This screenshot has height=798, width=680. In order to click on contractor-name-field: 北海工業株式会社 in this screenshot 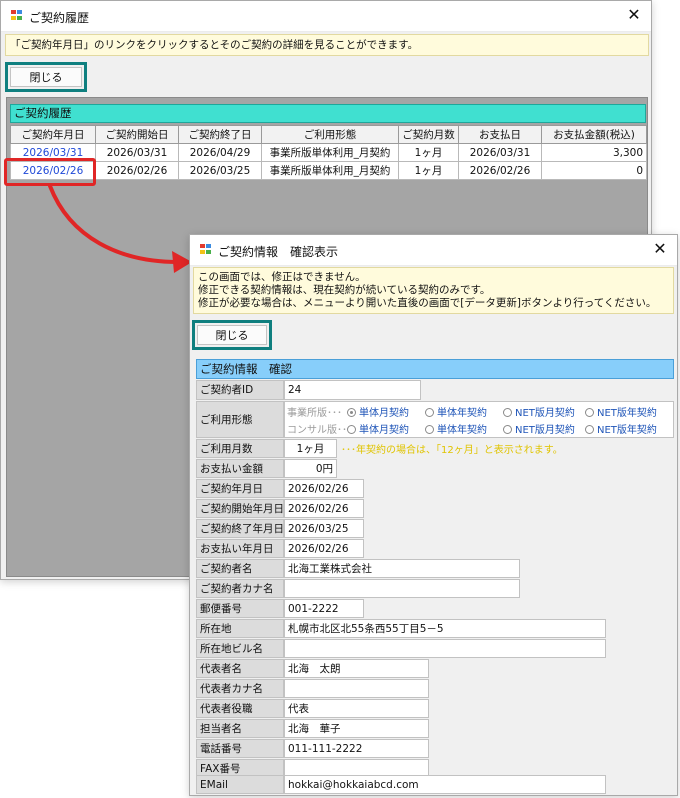, I will do `click(402, 568)`.